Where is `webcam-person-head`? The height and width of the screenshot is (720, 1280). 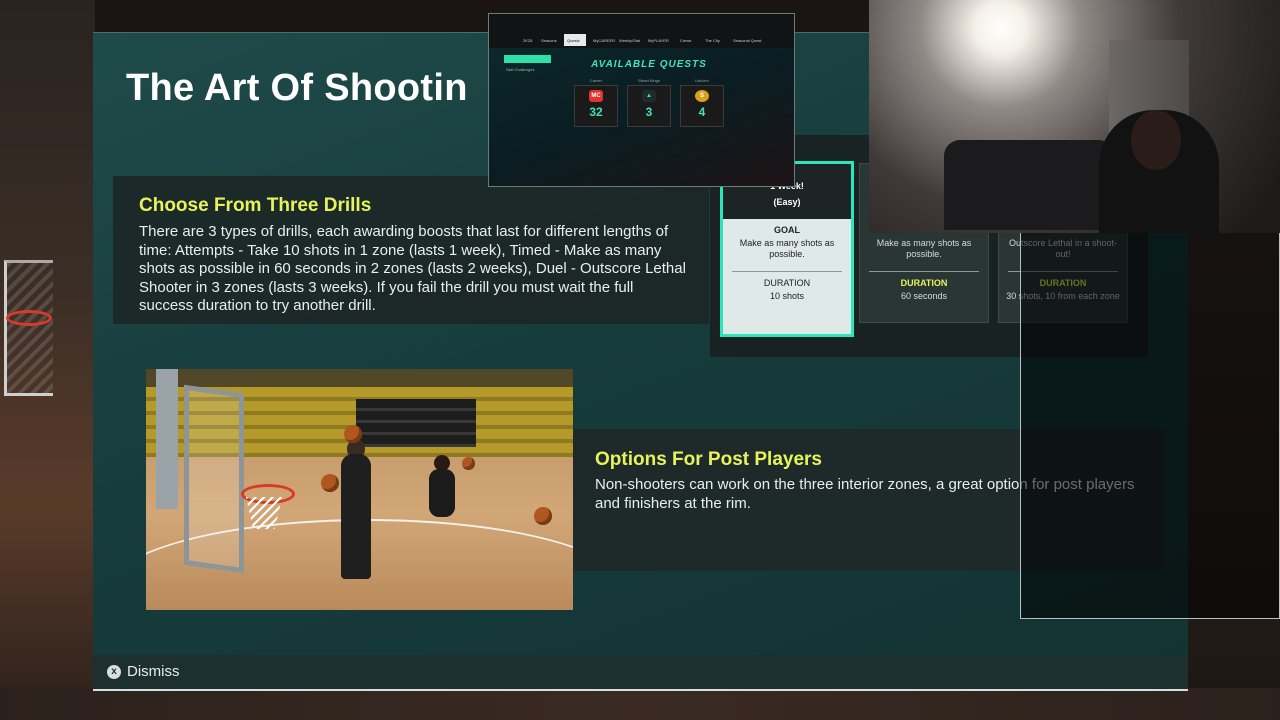
webcam-person-head is located at coordinates (1156, 140).